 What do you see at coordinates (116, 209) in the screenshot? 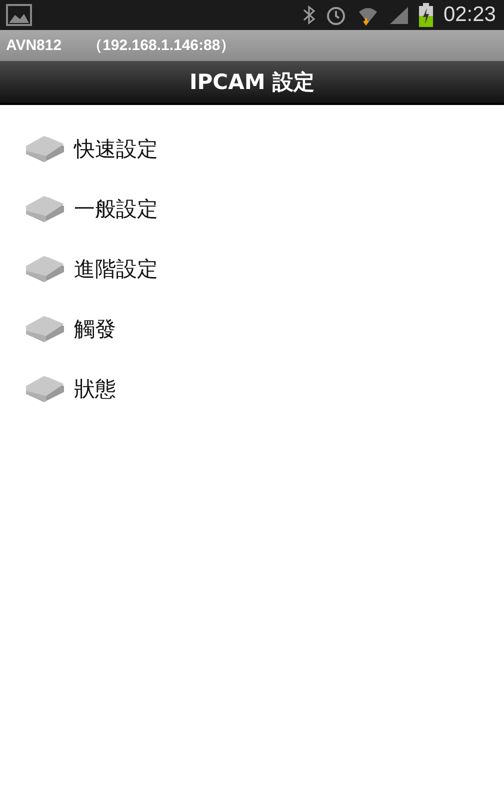
I see `menu-item: 一般設定` at bounding box center [116, 209].